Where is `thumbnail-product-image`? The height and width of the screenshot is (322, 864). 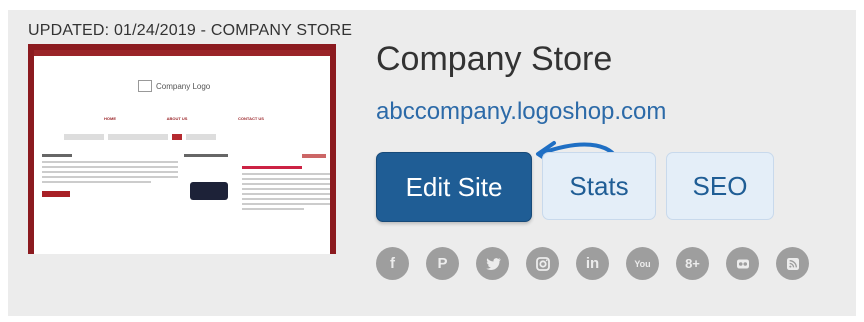
thumbnail-product-image is located at coordinates (209, 191).